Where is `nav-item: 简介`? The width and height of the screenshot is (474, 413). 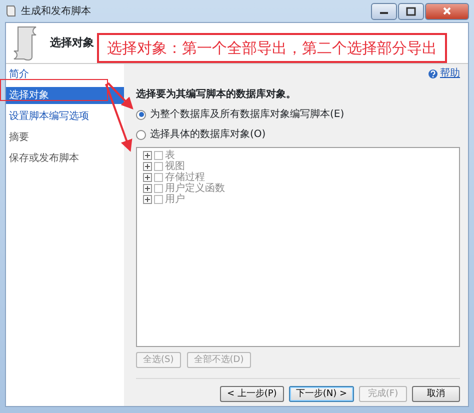
nav-item: 简介 is located at coordinates (65, 74).